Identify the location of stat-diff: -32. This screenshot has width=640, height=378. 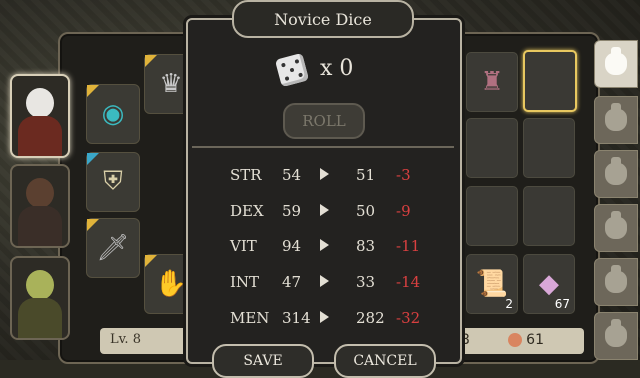
(408, 318).